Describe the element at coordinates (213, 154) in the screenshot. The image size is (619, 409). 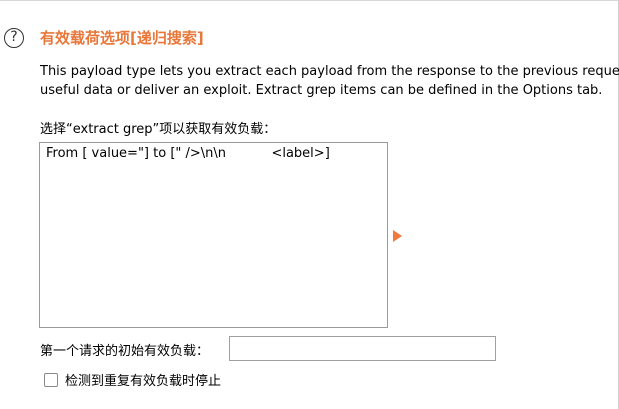
I see `extract-grep-item: From [ value="] to [" />\n\n <label>]` at that location.